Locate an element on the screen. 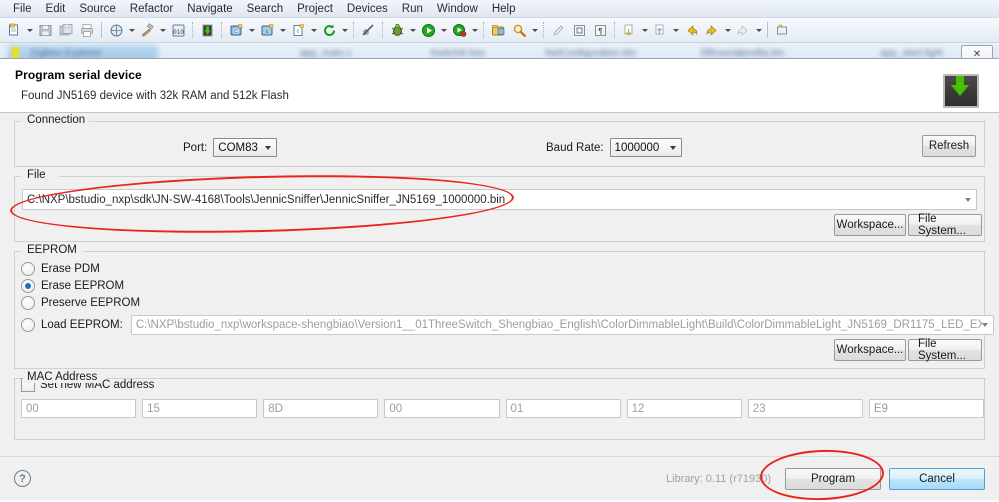 The height and width of the screenshot is (502, 999). show-whitespace-icon is located at coordinates (579, 30).